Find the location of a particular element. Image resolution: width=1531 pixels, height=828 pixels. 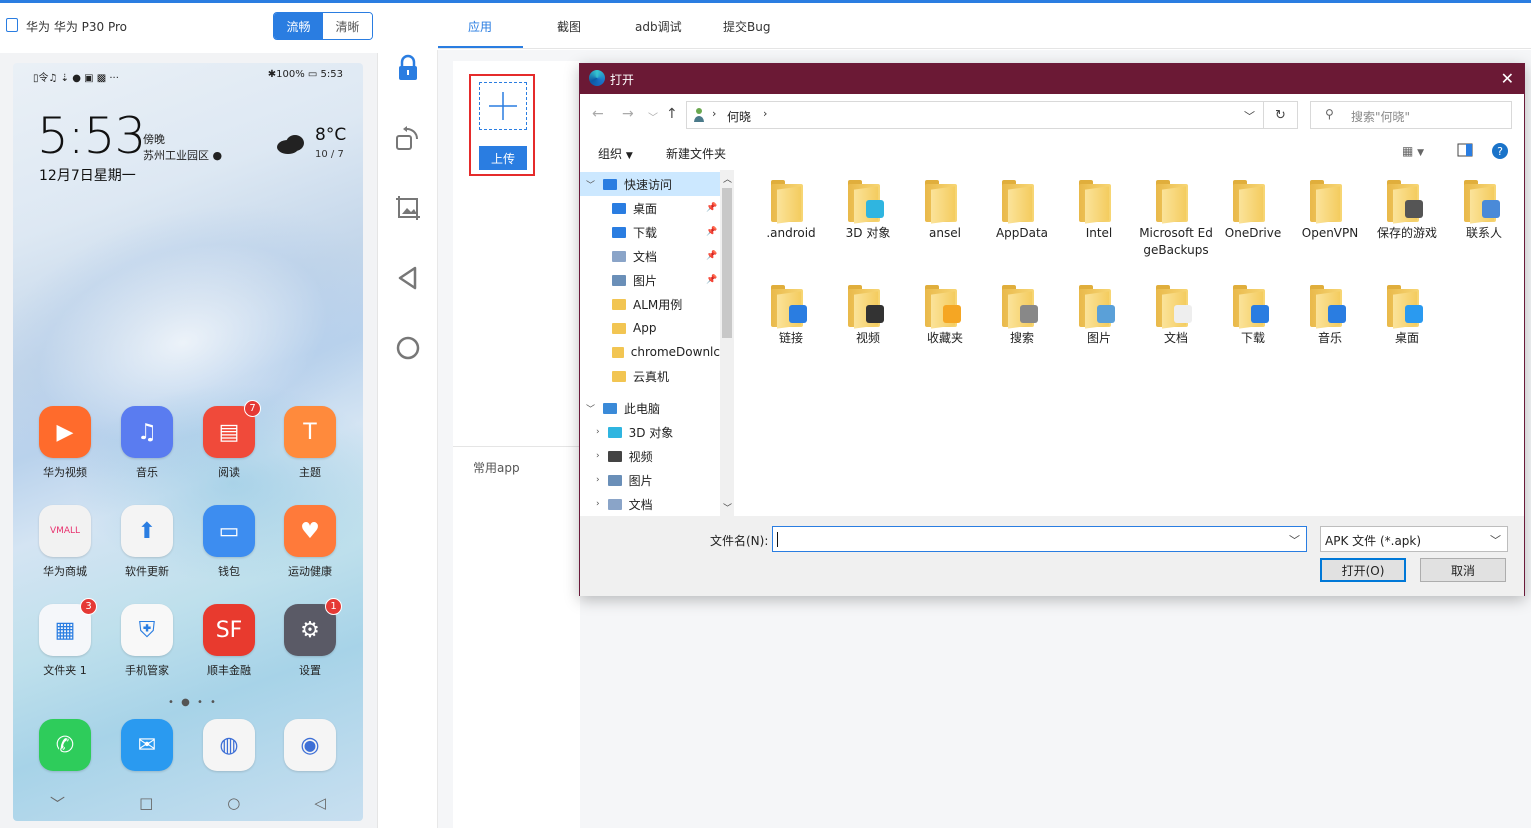

tree-scrollbar: ︿ ﹀ is located at coordinates (727, 343).